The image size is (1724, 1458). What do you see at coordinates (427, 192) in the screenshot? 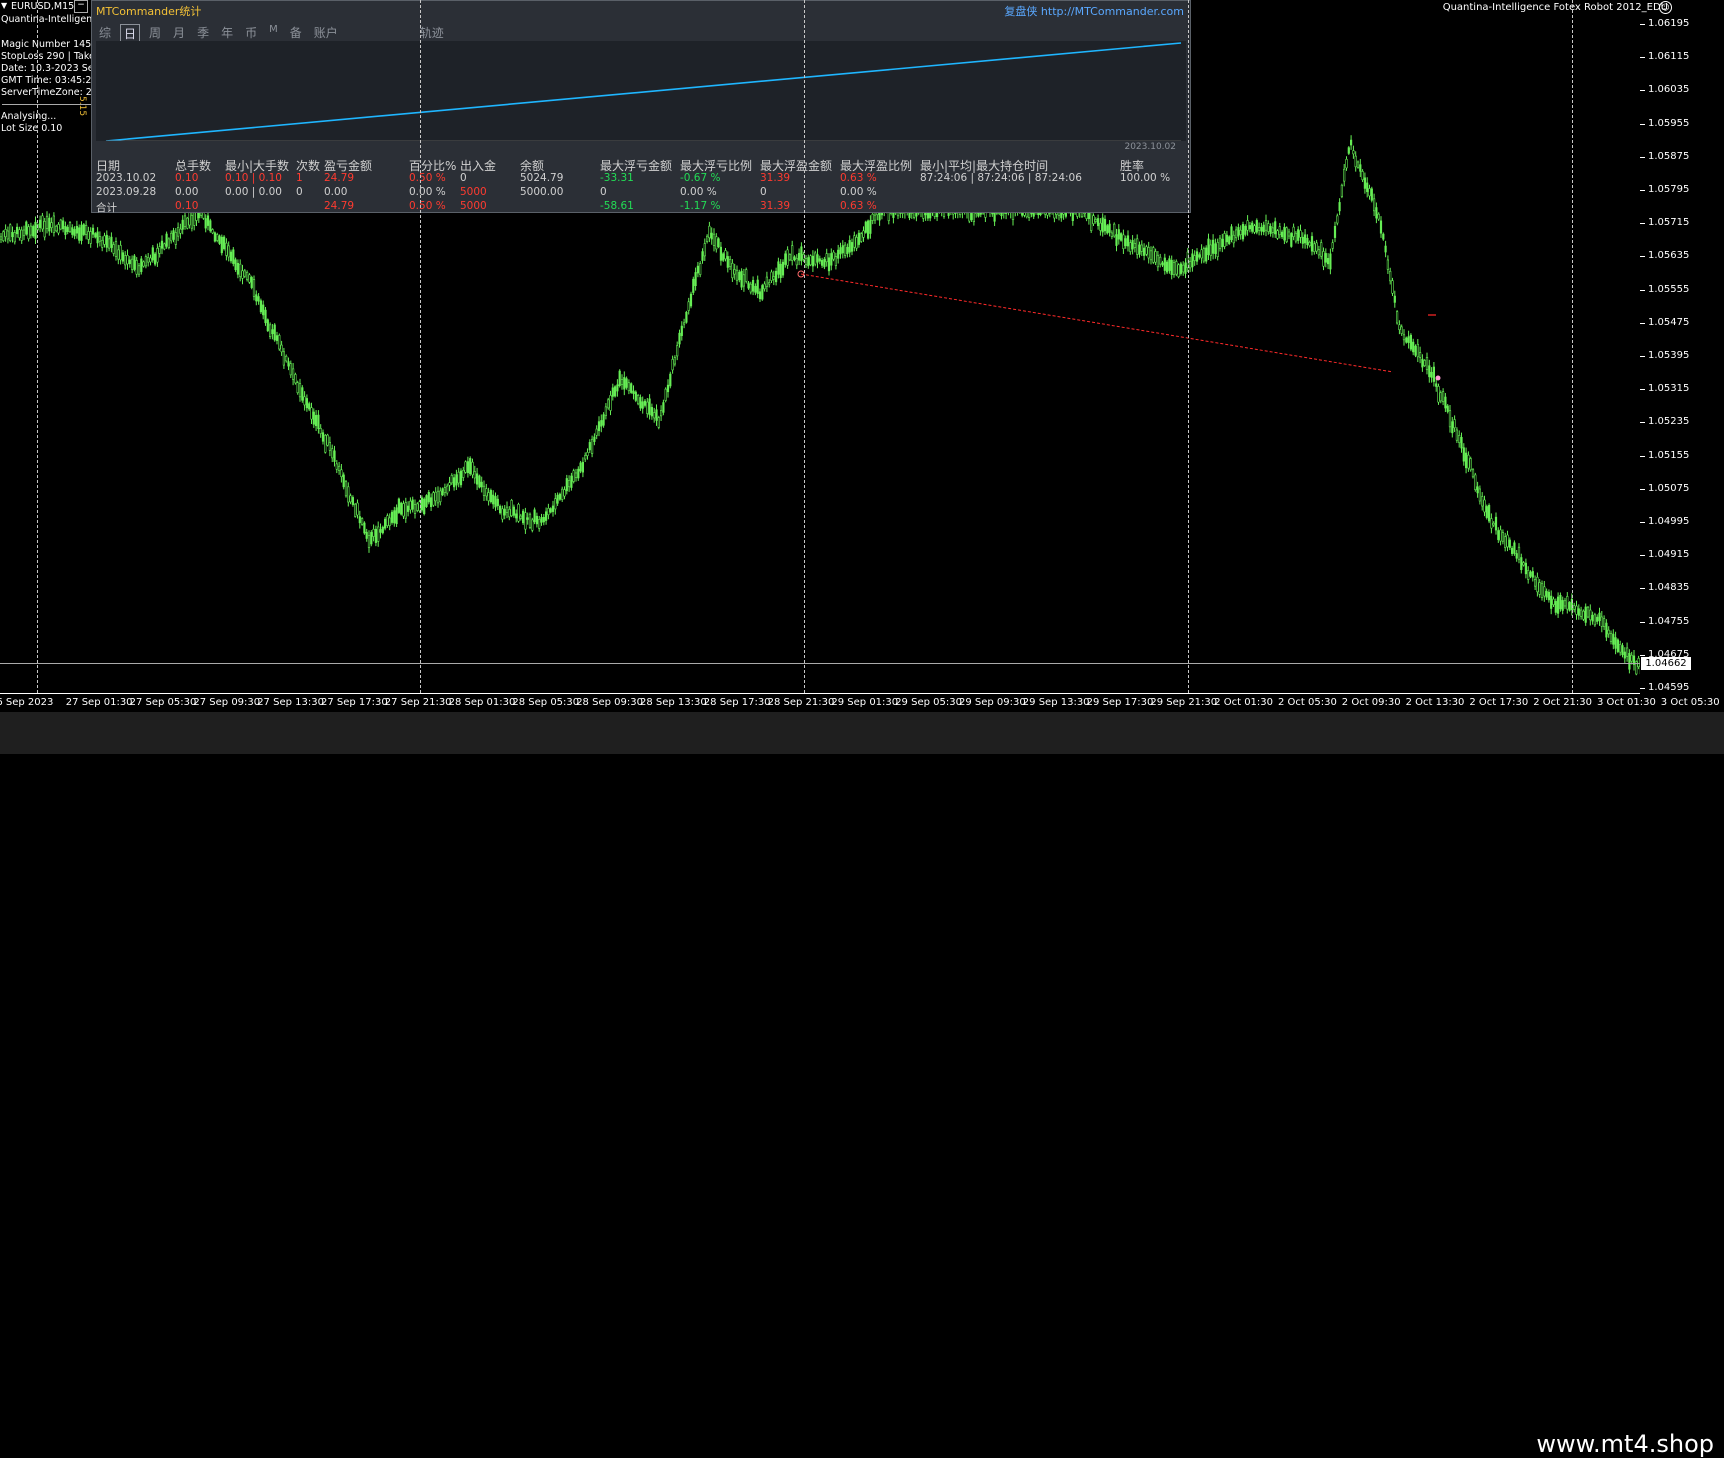
I see `table-cell: 0.00 %` at bounding box center [427, 192].